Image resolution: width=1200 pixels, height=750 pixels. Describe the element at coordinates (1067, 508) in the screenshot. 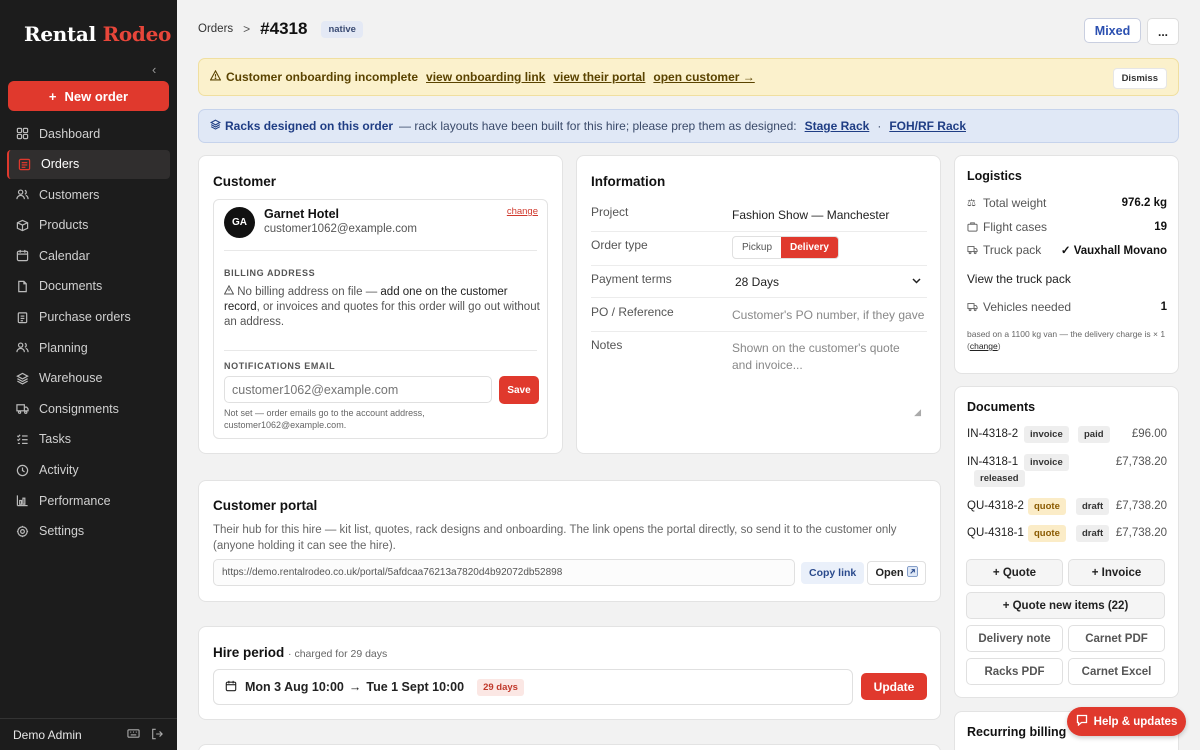

I see `document-row: QU-4318-2 quote draft £7,738.20` at that location.